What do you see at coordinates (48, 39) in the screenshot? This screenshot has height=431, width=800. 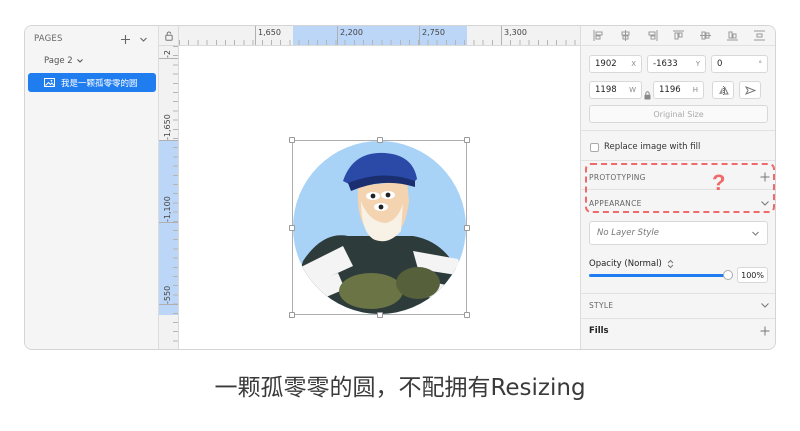 I see `pages-title: PAGES` at bounding box center [48, 39].